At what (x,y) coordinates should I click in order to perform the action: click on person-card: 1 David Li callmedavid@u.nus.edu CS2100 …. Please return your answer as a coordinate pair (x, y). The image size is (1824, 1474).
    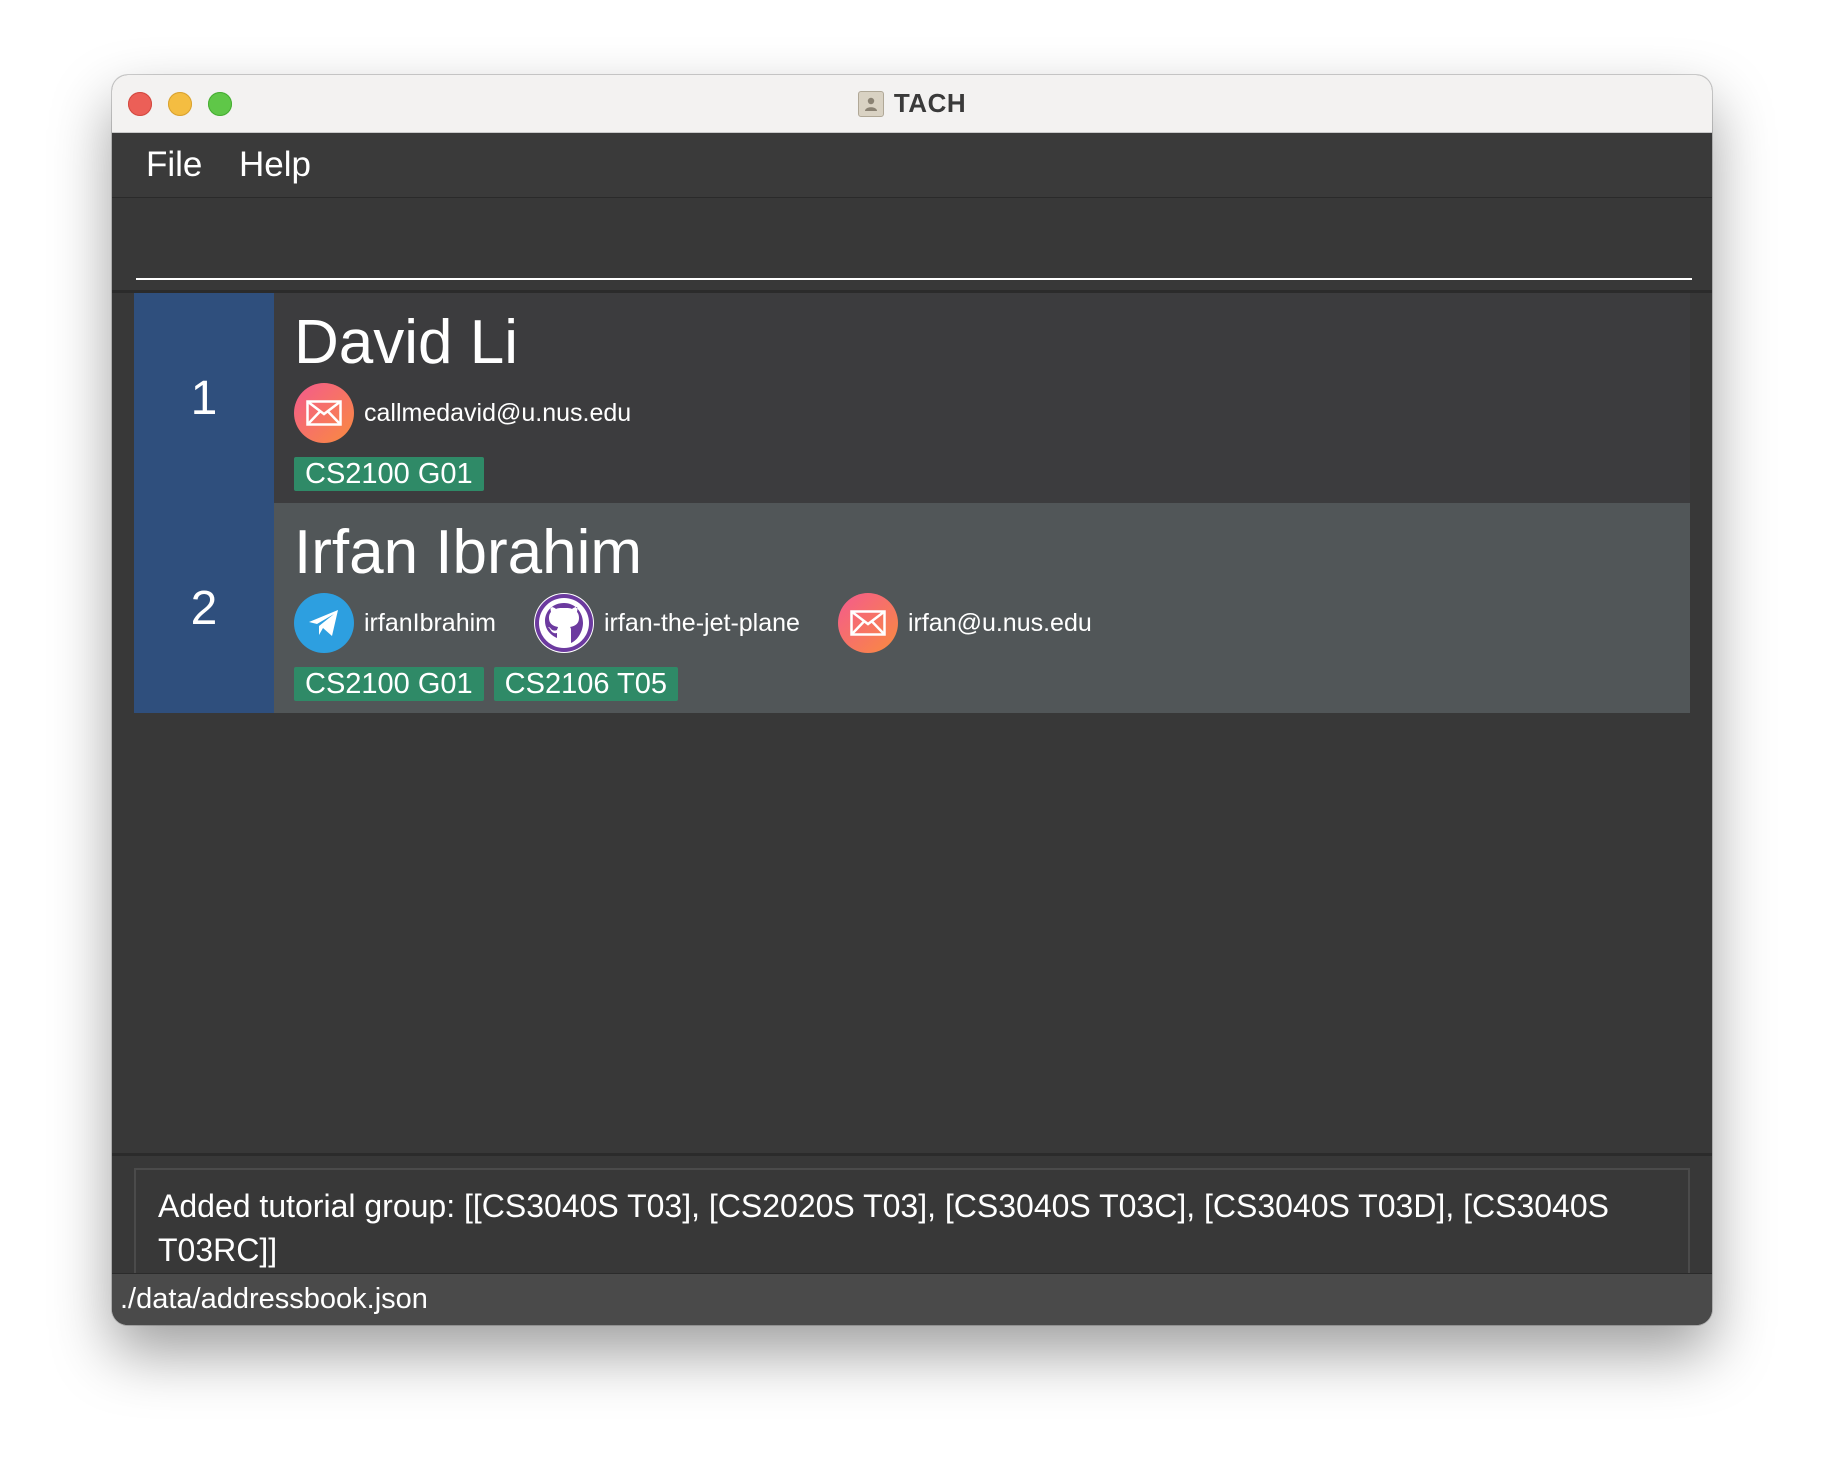
    Looking at the image, I should click on (912, 398).